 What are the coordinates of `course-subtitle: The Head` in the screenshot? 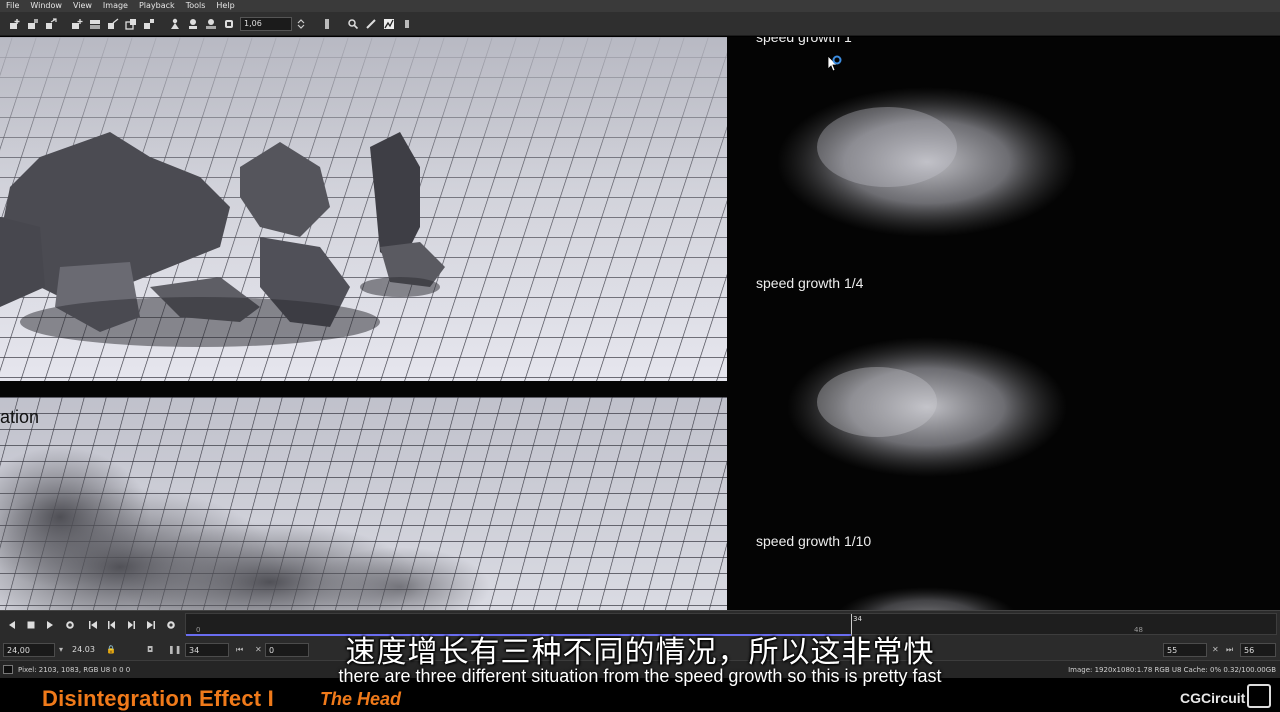 It's located at (361, 699).